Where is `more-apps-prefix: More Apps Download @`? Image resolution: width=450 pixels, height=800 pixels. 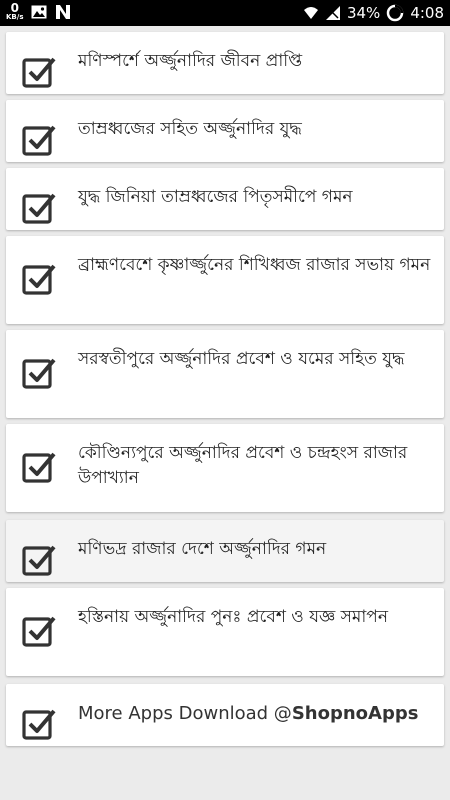 more-apps-prefix: More Apps Download @ is located at coordinates (185, 713).